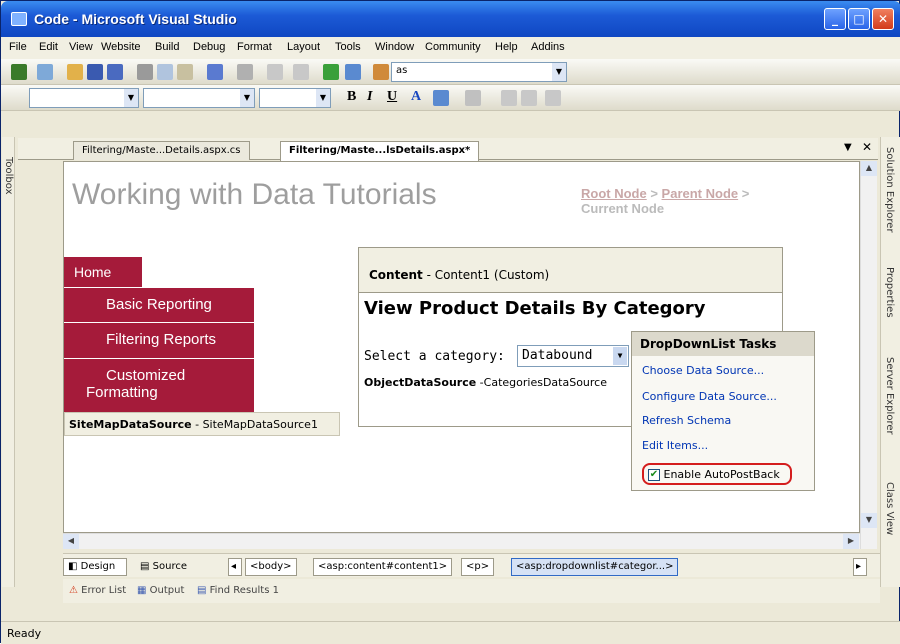 The image size is (900, 644). I want to click on design-view-button: ◧ Design, so click(95, 567).